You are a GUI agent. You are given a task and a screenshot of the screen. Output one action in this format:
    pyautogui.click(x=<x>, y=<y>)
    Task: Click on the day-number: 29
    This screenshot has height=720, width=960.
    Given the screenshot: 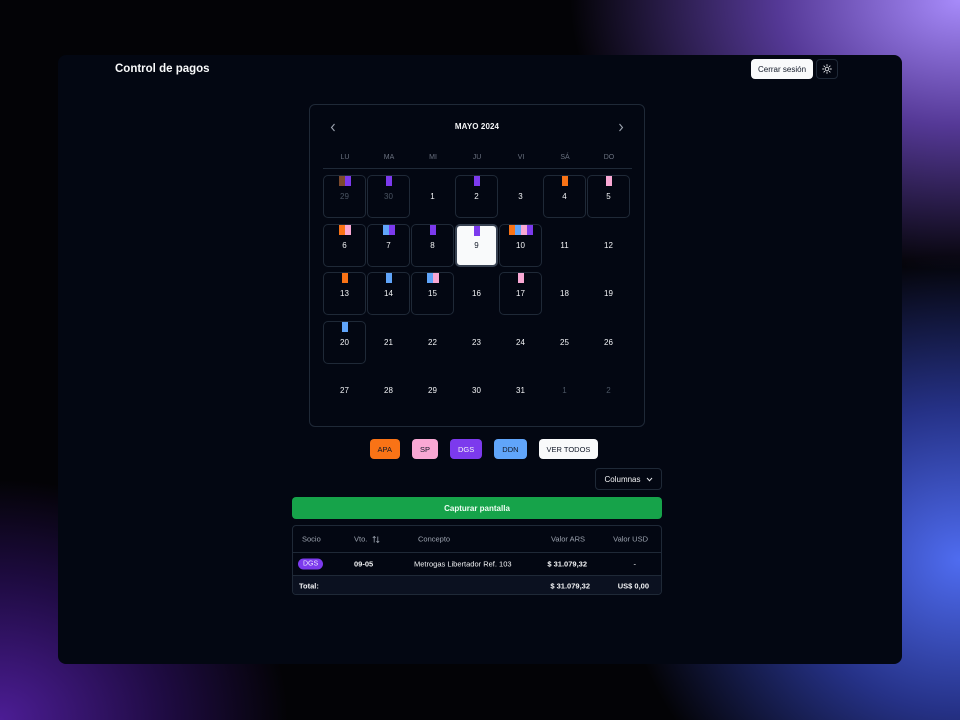 What is the action you would take?
    pyautogui.click(x=344, y=196)
    